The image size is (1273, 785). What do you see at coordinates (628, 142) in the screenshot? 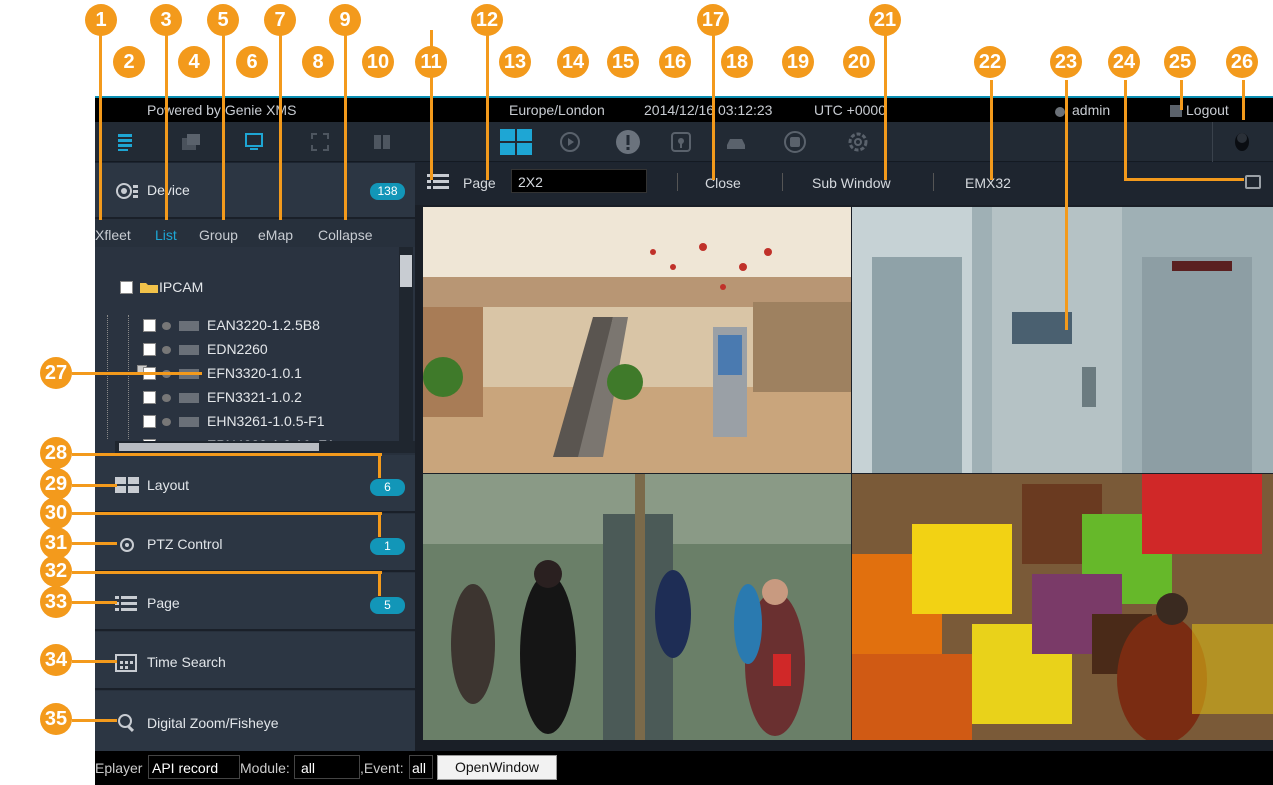
I see `alert-icon` at bounding box center [628, 142].